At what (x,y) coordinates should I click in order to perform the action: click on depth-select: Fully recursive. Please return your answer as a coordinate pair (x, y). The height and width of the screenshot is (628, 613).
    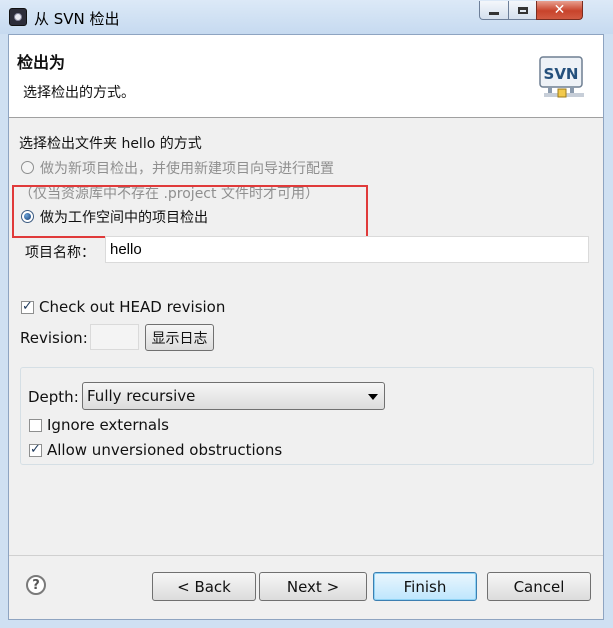
    Looking at the image, I should click on (233, 396).